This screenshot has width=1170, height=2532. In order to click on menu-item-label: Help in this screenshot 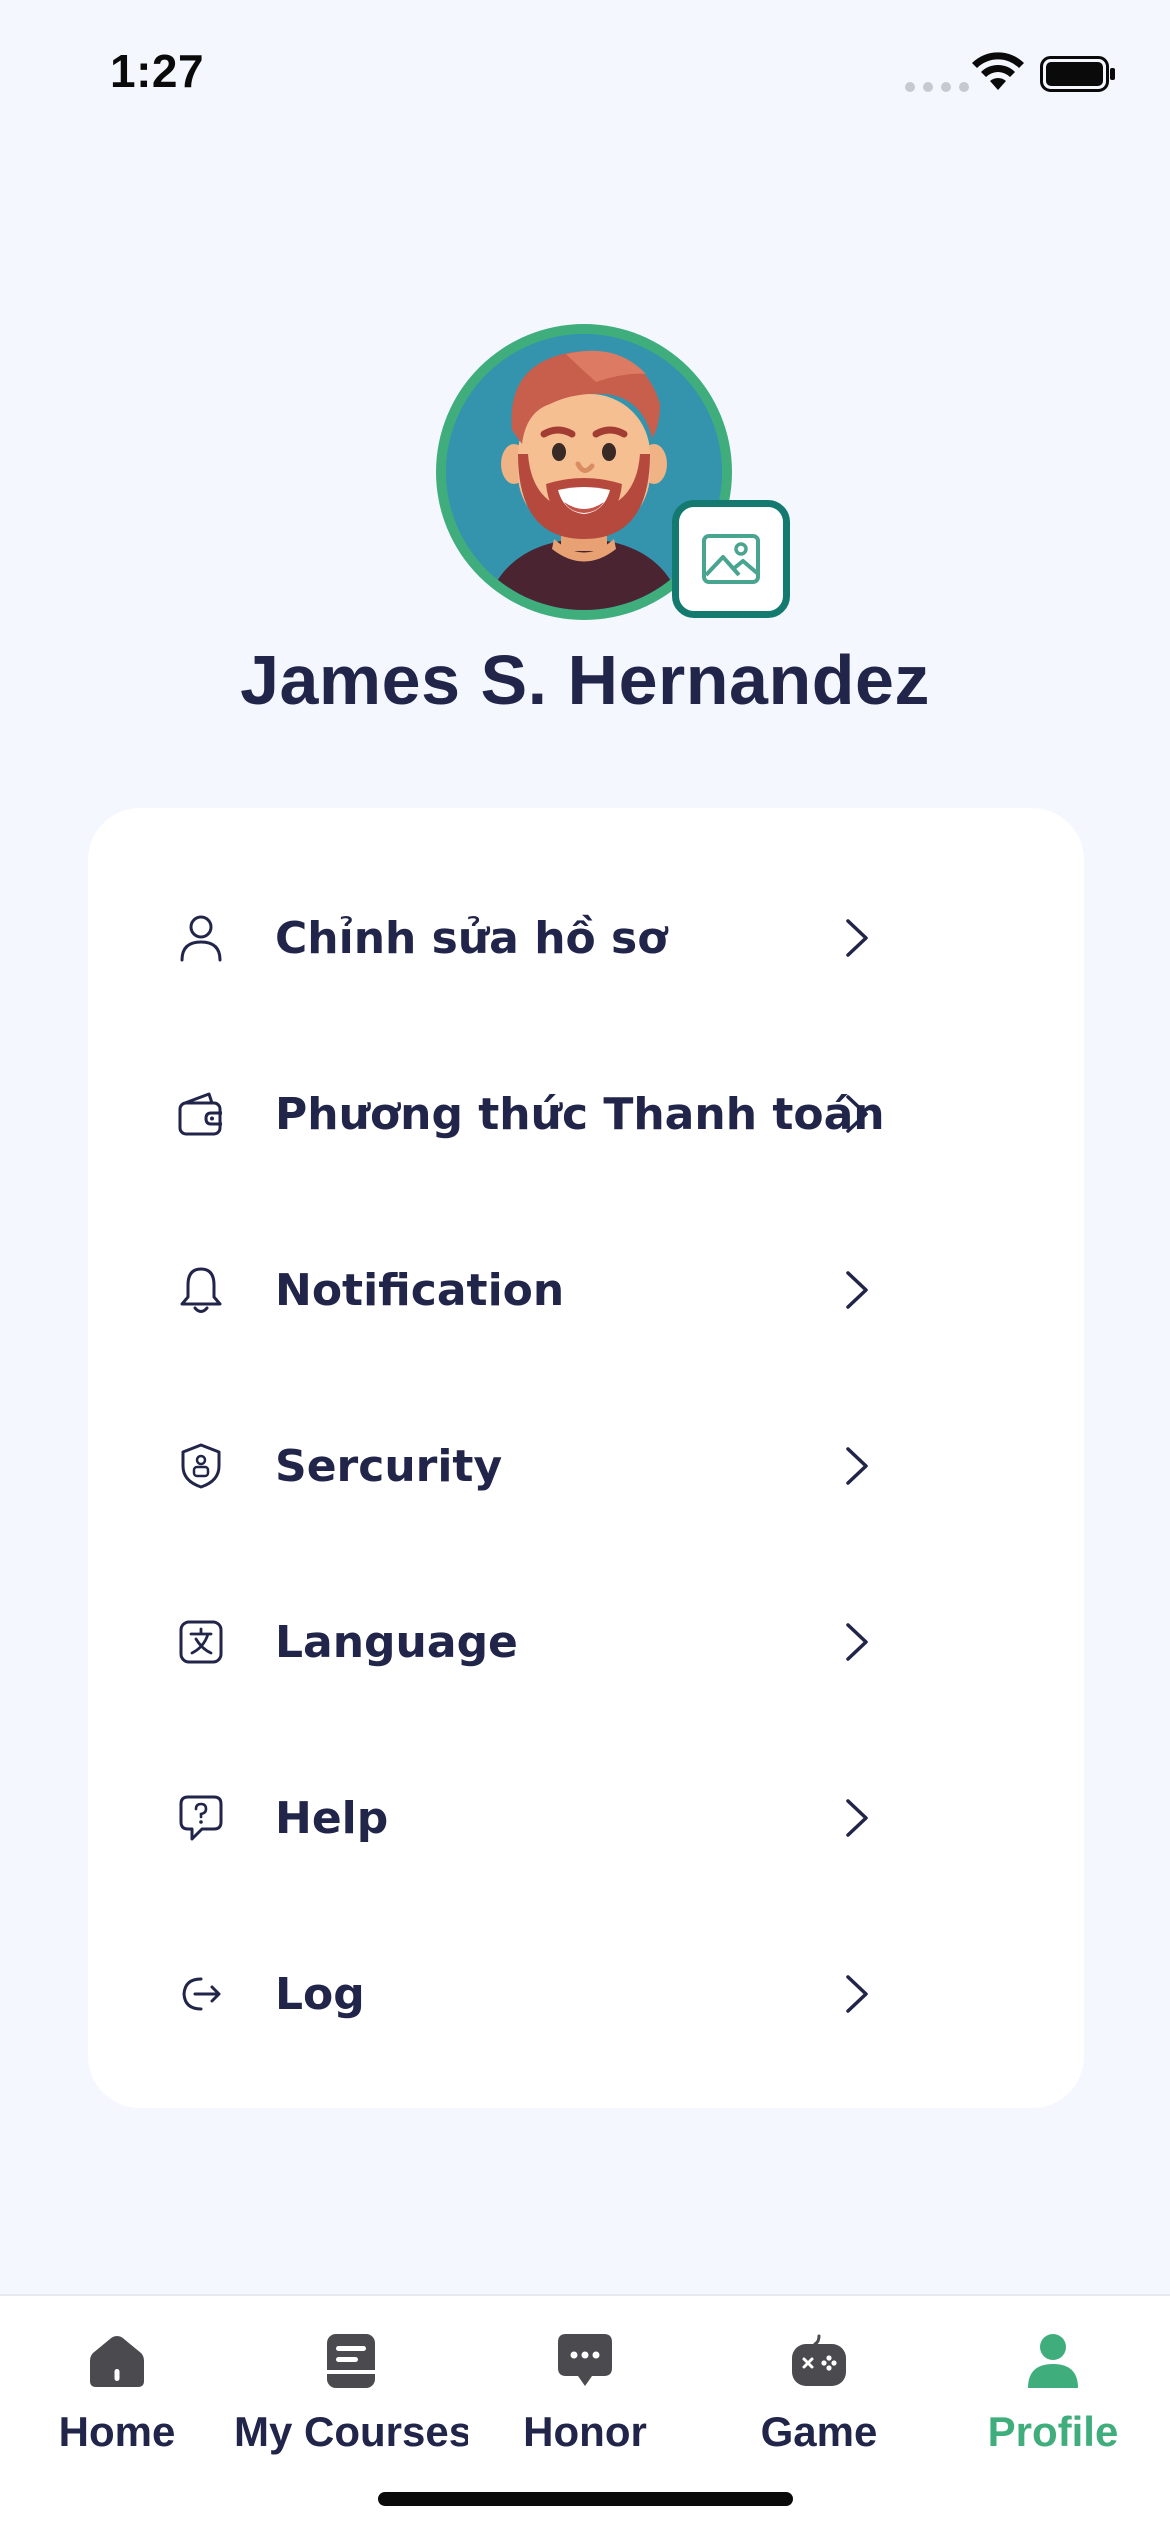, I will do `click(332, 1818)`.